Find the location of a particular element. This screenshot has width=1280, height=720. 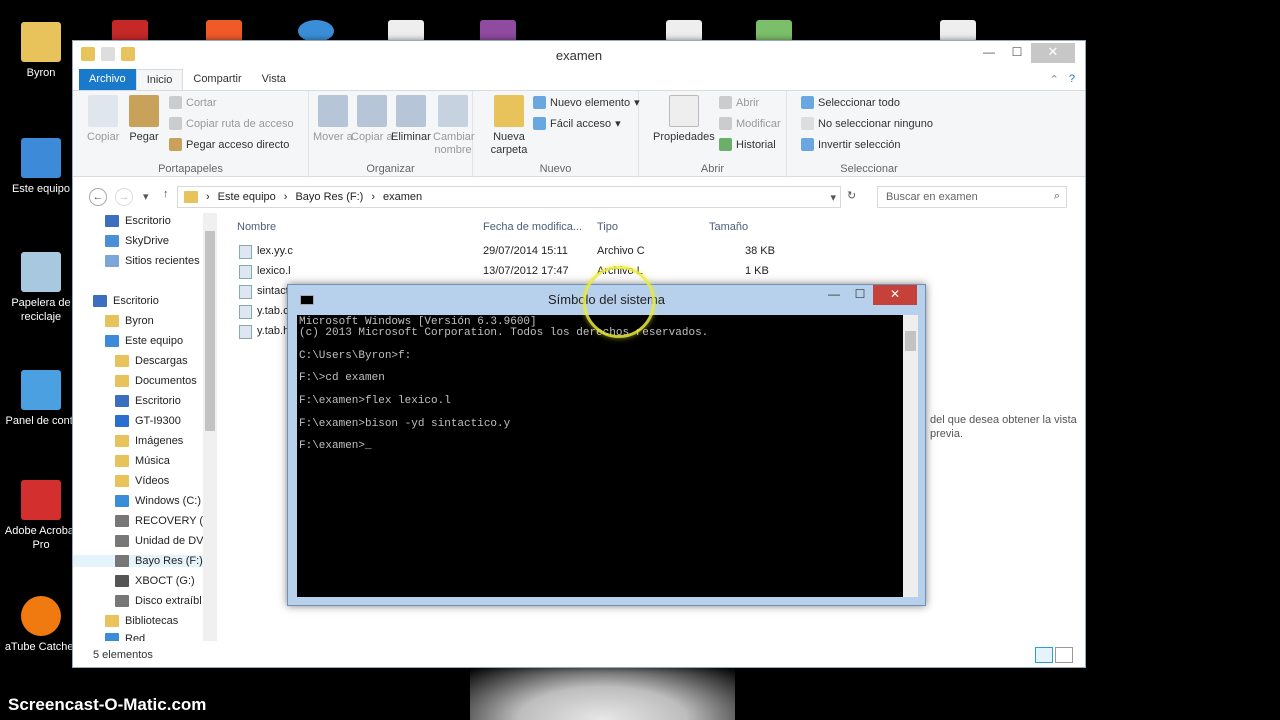

file-icon is located at coordinates (245, 312).